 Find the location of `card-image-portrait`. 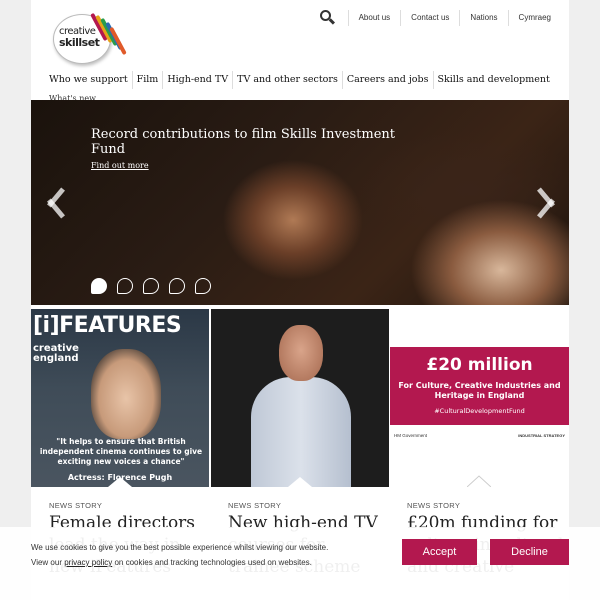

card-image-portrait is located at coordinates (300, 398).